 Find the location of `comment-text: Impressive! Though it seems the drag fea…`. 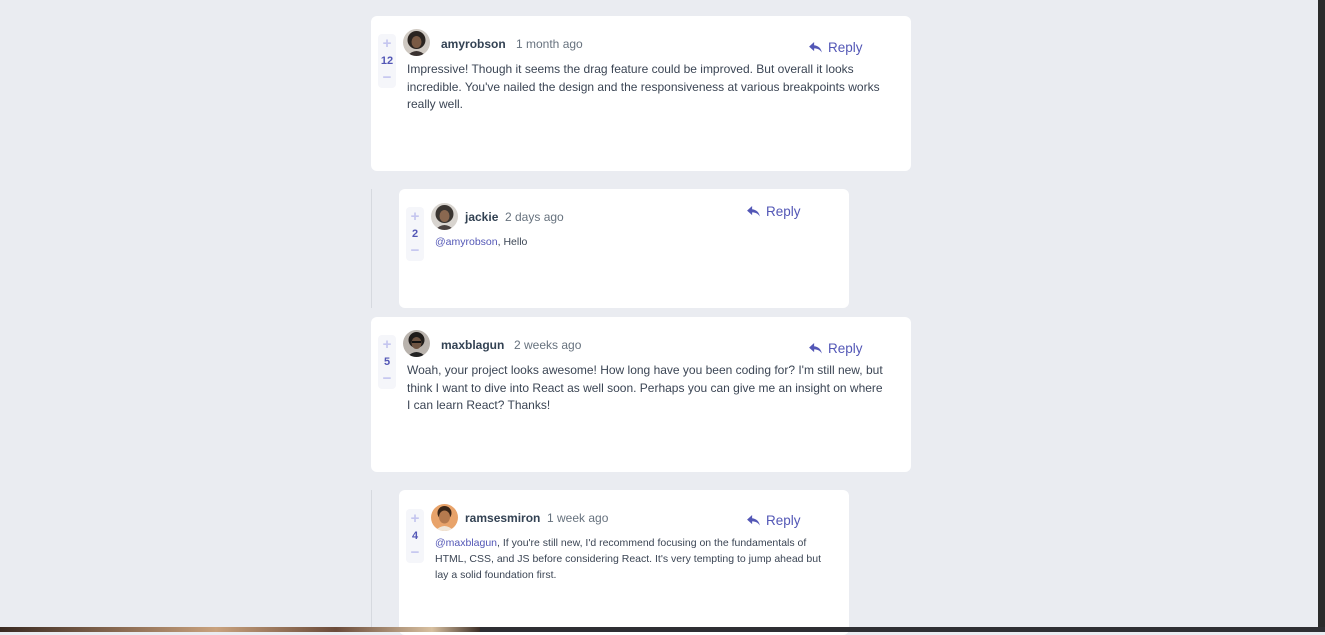

comment-text: Impressive! Though it seems the drag fea… is located at coordinates (643, 86).